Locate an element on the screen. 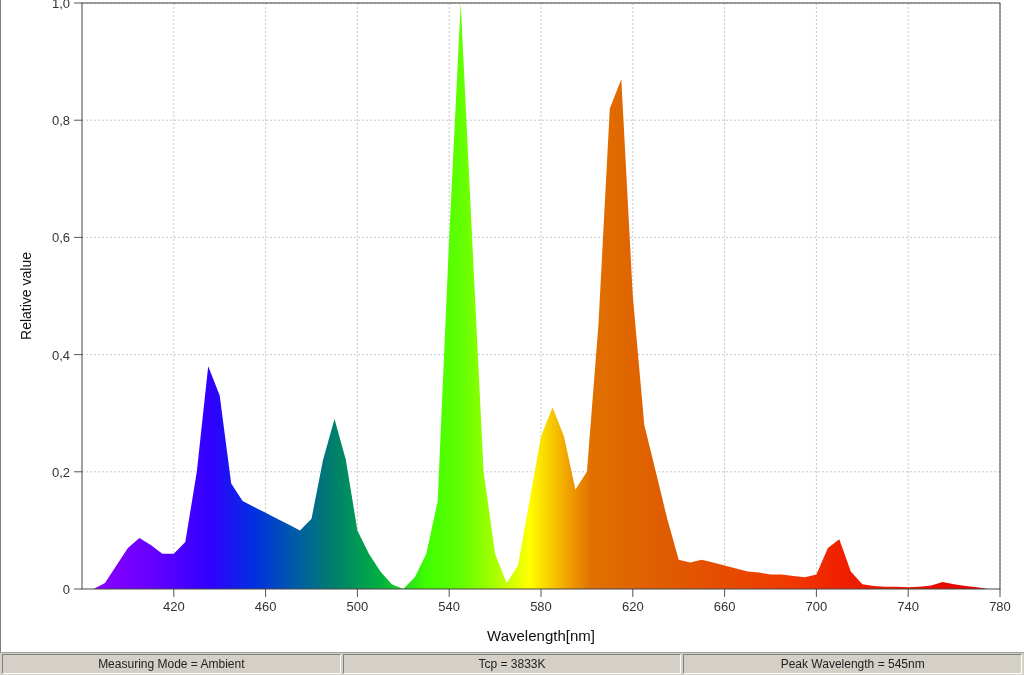 The width and height of the screenshot is (1024, 675). x-tick-label: 580 is located at coordinates (541, 606).